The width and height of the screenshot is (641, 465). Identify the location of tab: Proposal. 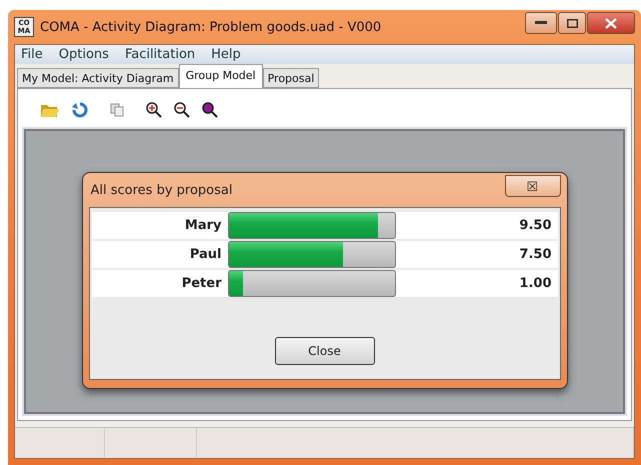
(291, 78).